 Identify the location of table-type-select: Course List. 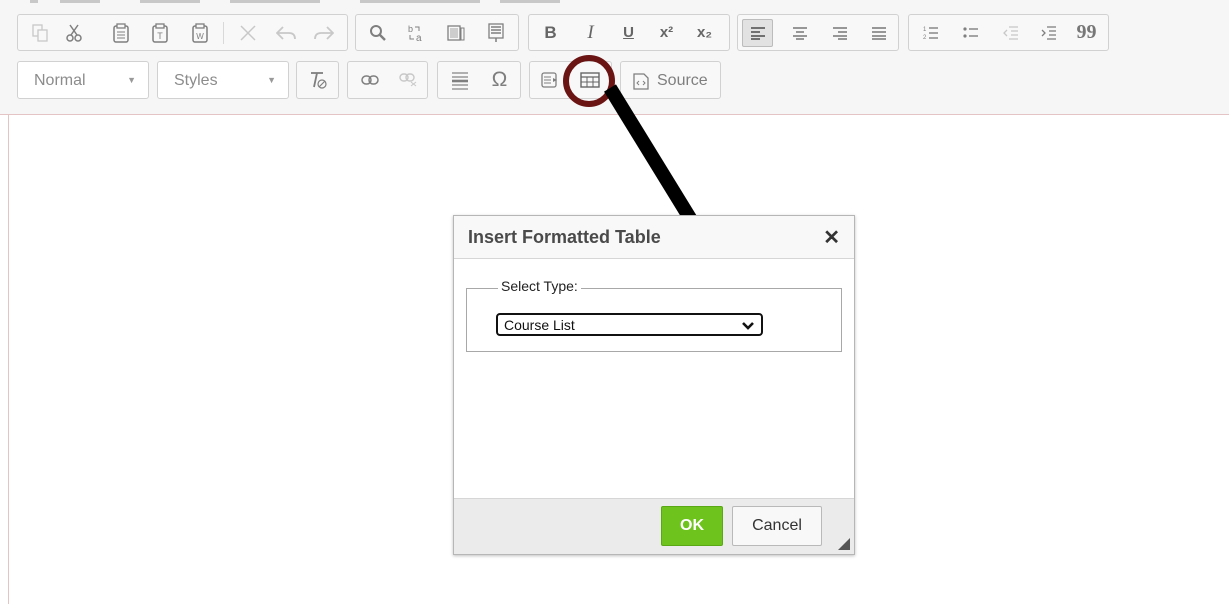
(629, 324).